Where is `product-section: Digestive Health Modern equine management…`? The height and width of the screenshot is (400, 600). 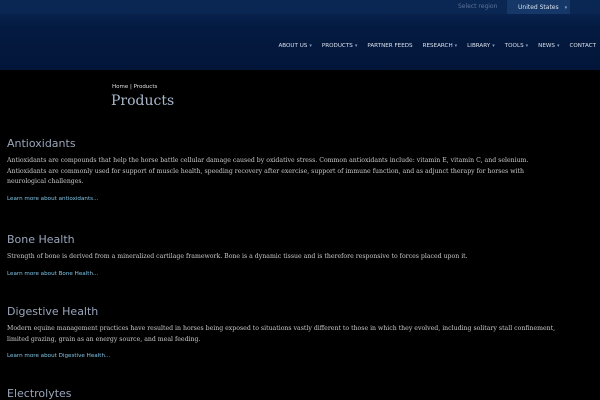
product-section: Digestive Health Modern equine management… is located at coordinates (303, 332).